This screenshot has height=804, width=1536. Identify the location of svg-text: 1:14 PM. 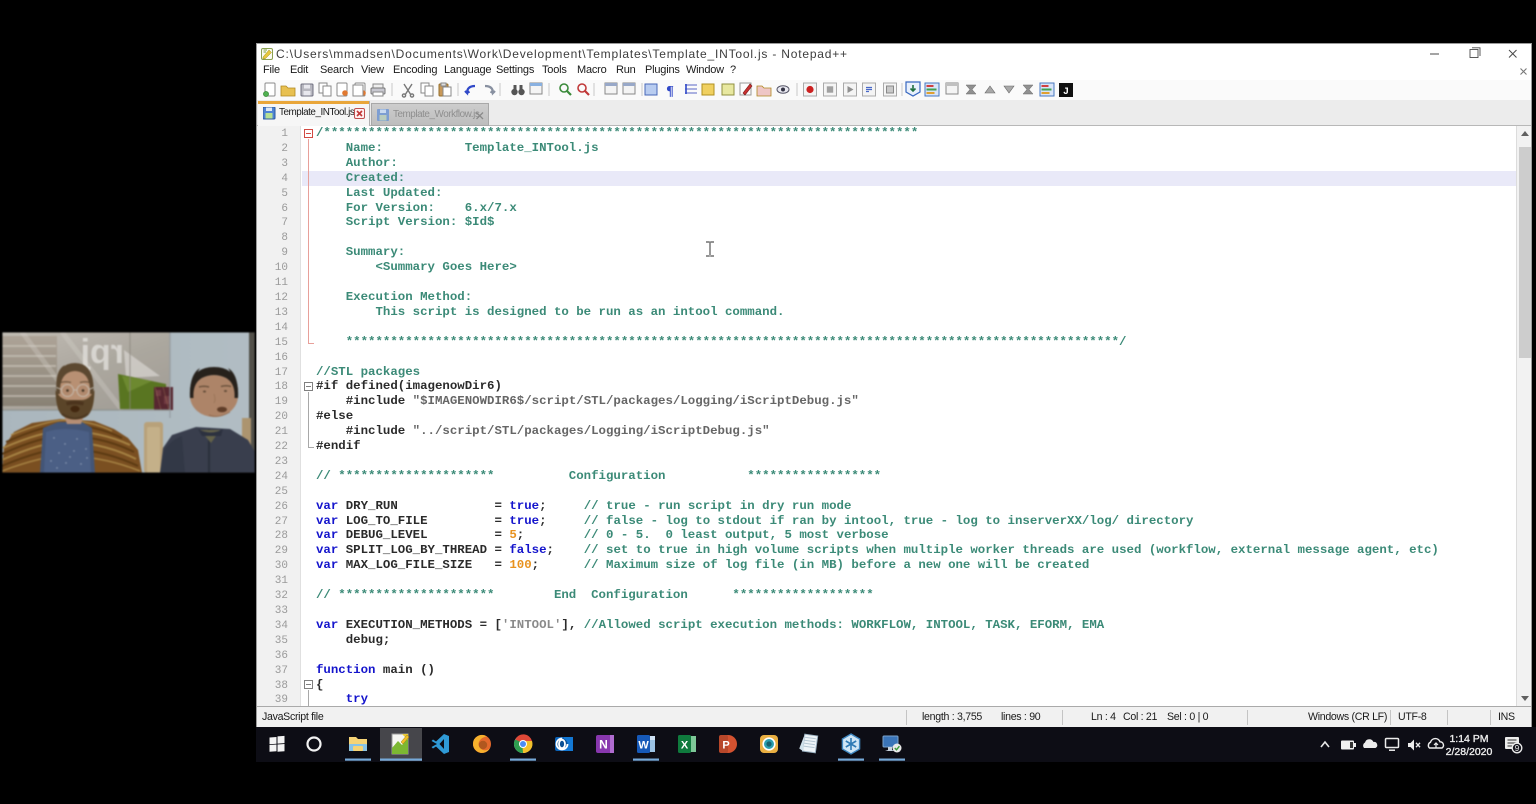
(1468, 739).